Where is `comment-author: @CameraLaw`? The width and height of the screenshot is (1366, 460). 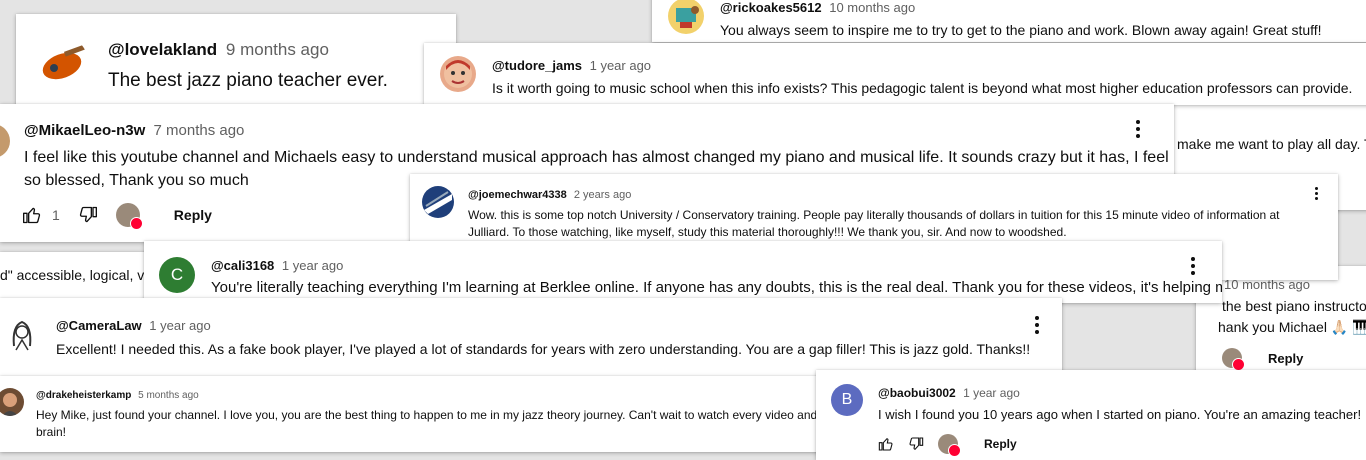 comment-author: @CameraLaw is located at coordinates (99, 325).